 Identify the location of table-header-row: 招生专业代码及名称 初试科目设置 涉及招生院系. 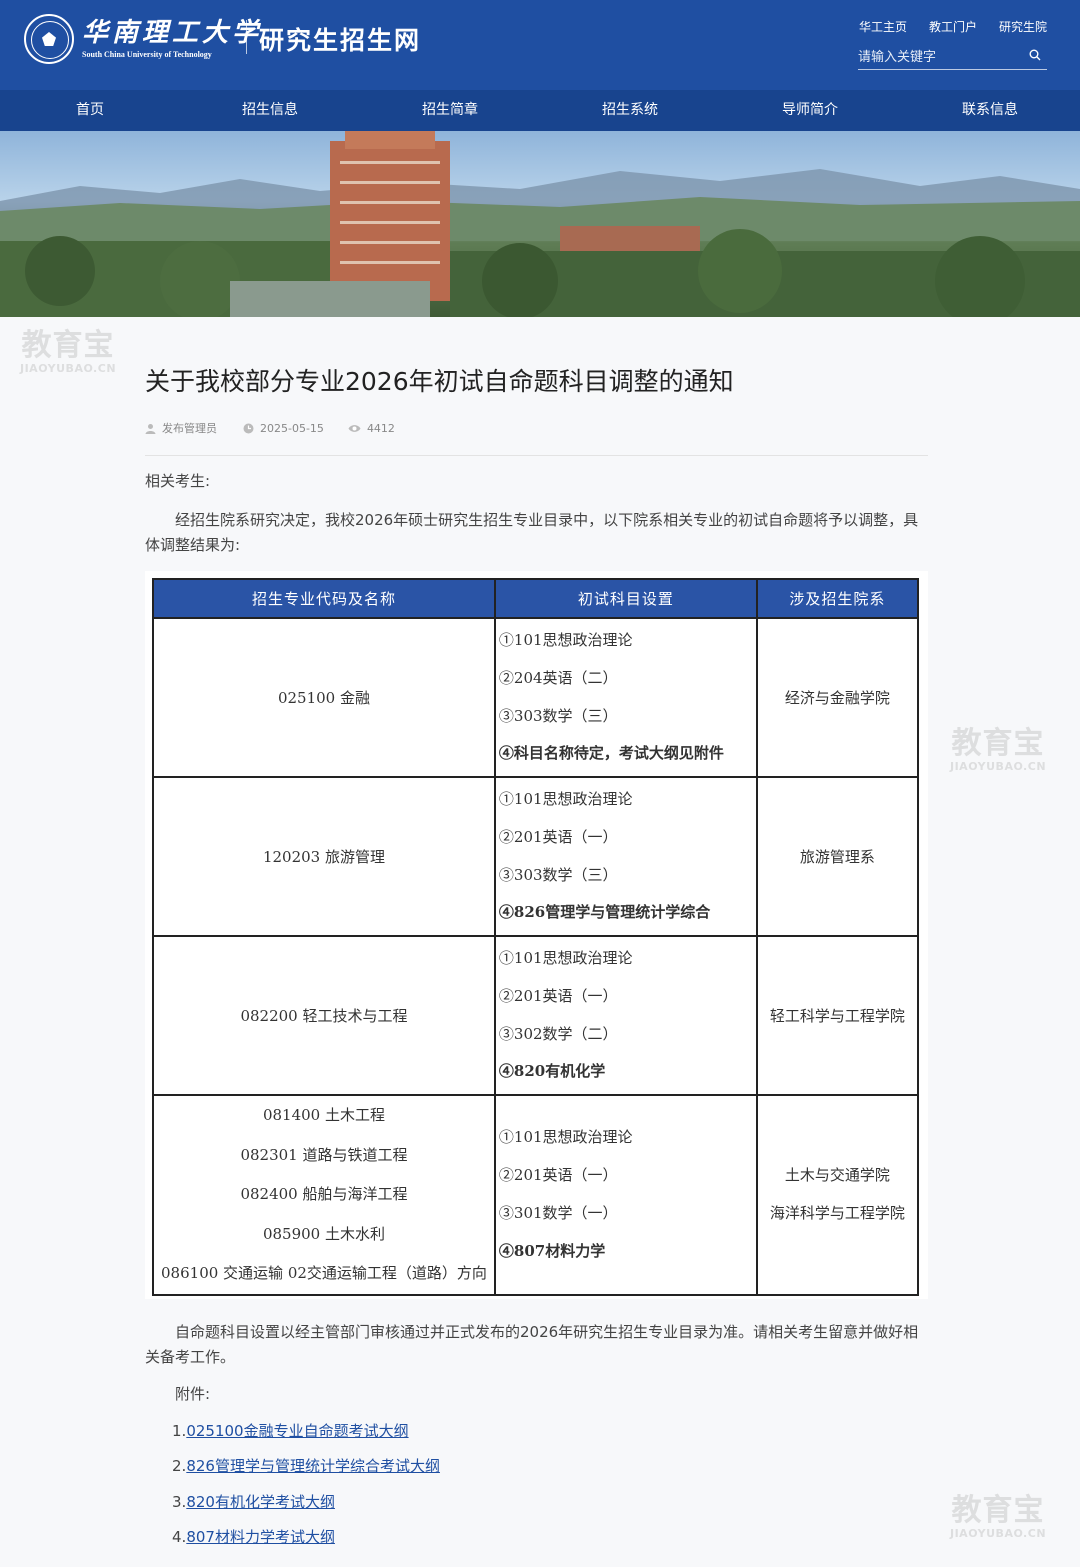
(536, 598).